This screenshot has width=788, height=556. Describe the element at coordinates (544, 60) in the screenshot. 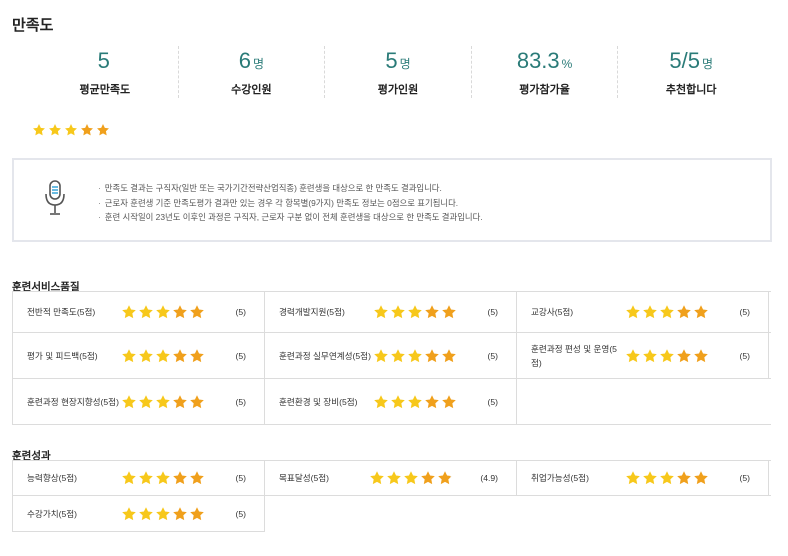

I see `stat-value: 83.3%` at that location.